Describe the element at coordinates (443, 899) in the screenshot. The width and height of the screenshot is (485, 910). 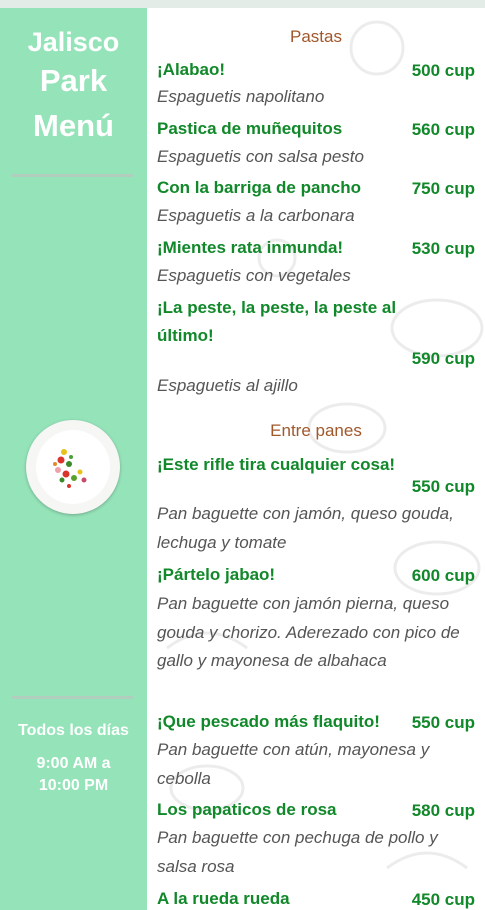
I see `menu-item-price: 450 cup` at that location.